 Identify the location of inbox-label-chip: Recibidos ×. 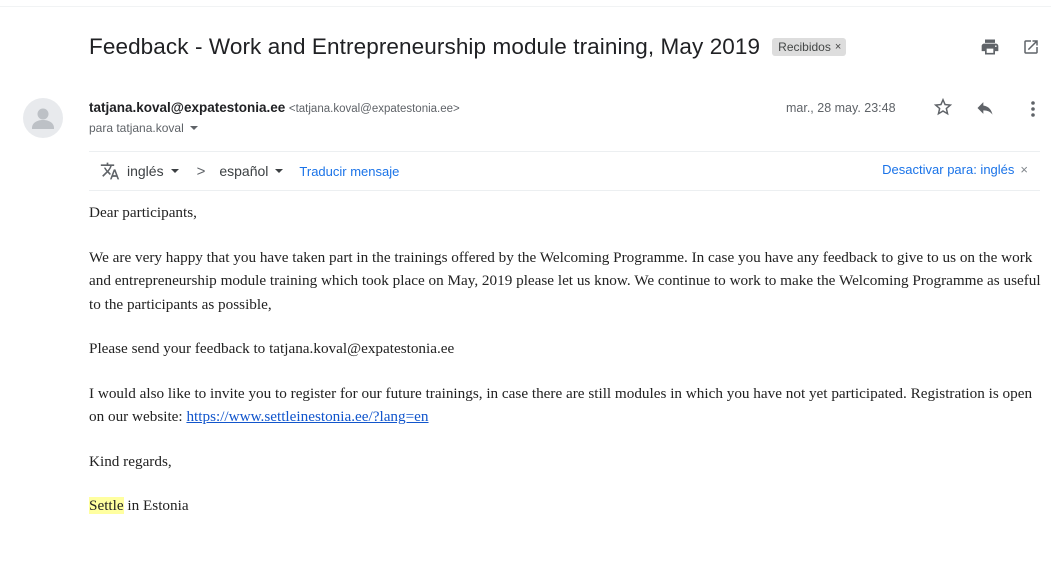
(809, 47).